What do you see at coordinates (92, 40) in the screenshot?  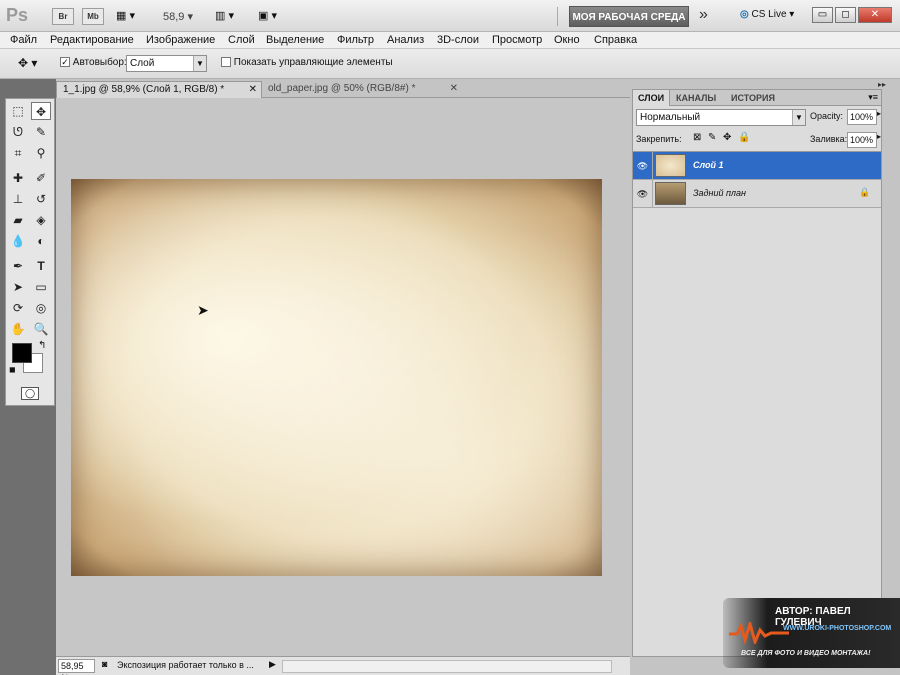 I see `menu-edit: Редактирование` at bounding box center [92, 40].